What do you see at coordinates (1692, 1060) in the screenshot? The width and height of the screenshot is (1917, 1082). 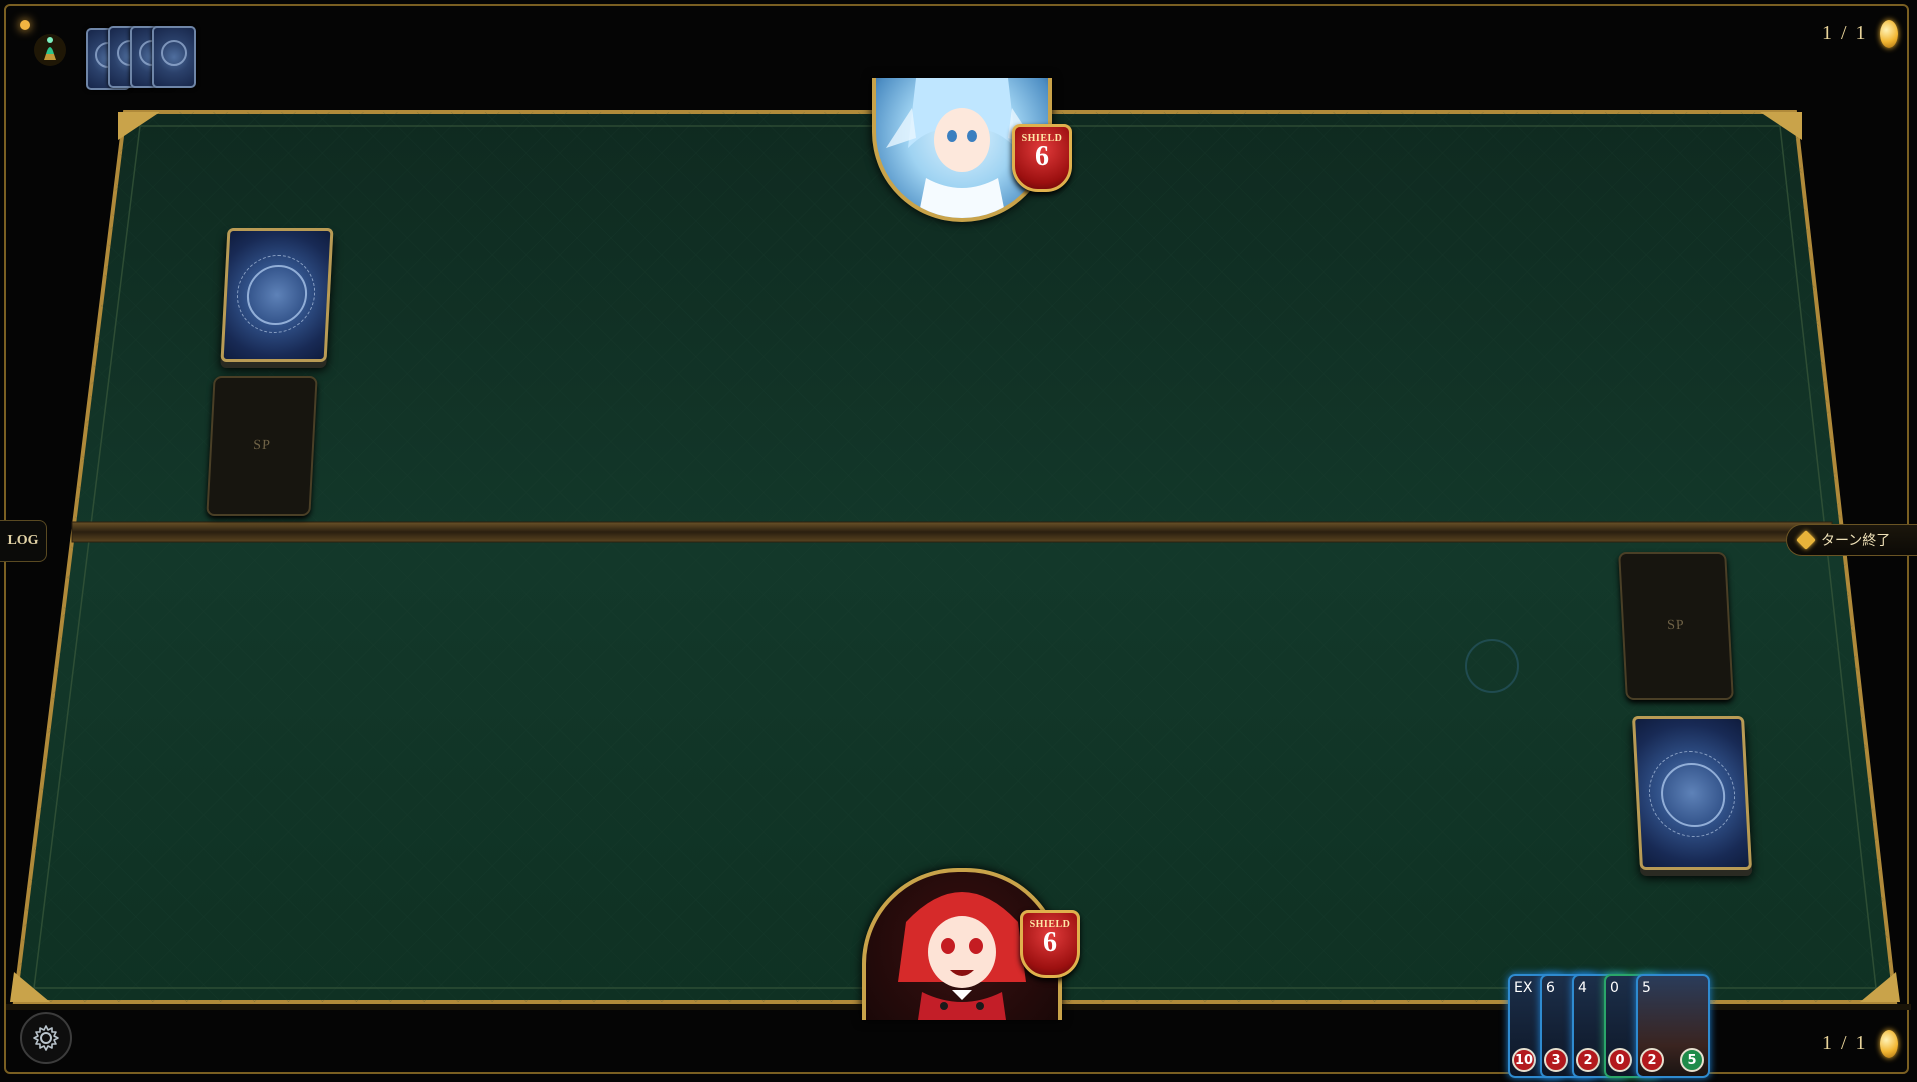 I see `card-stat: 5` at bounding box center [1692, 1060].